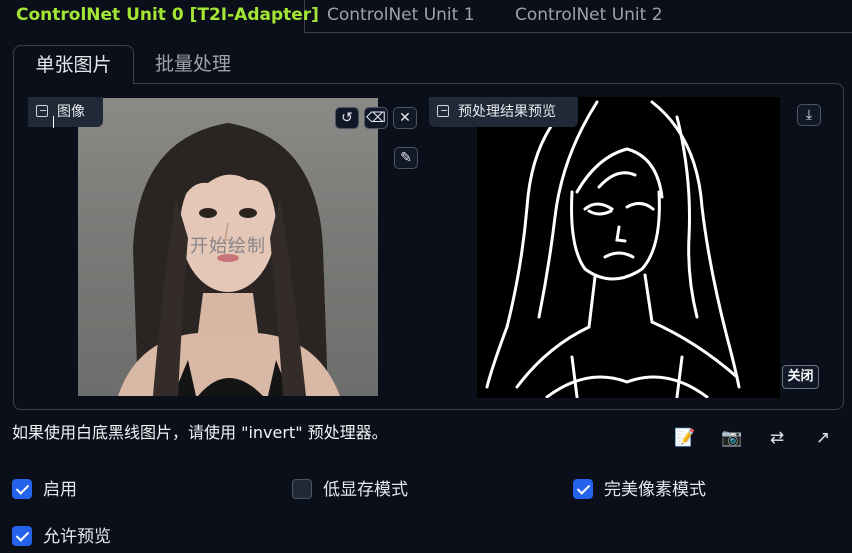 This screenshot has width=852, height=553. Describe the element at coordinates (685, 438) in the screenshot. I see `edit-icon: 📝` at that location.